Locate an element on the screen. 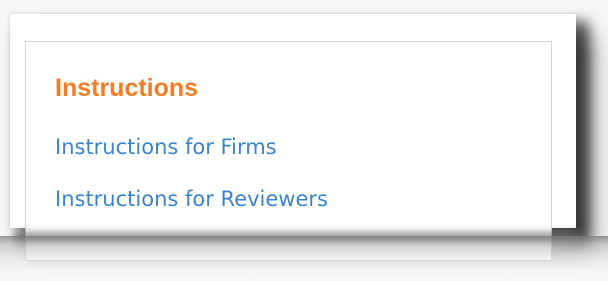 This screenshot has height=281, width=608. instructions-heading: Instructions is located at coordinates (127, 88).